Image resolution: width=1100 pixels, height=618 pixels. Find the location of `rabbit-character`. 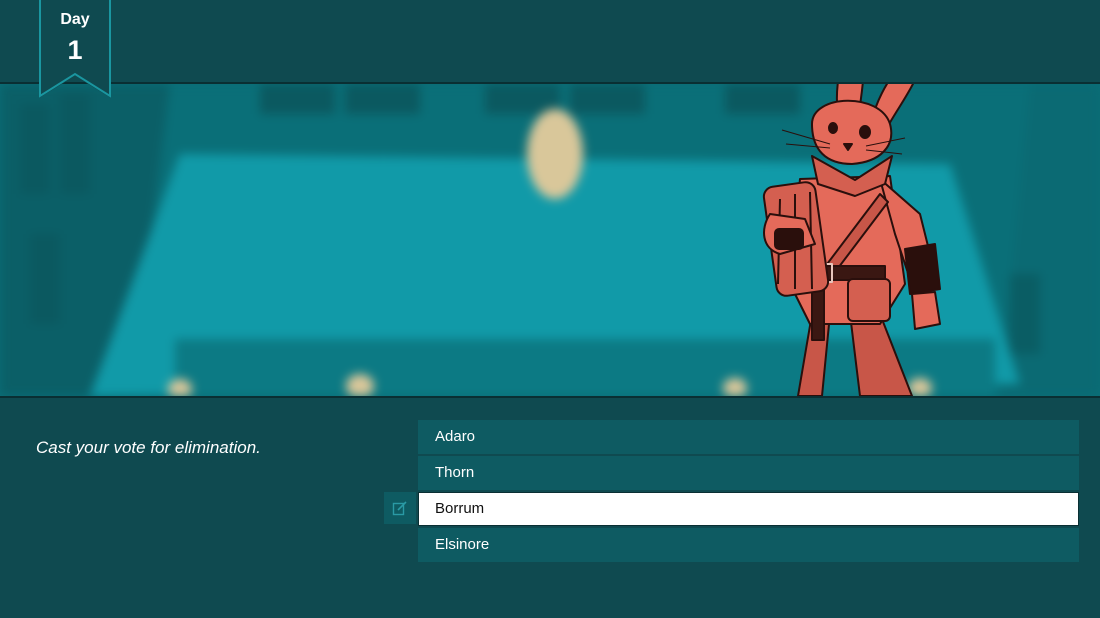

rabbit-character is located at coordinates (851, 240).